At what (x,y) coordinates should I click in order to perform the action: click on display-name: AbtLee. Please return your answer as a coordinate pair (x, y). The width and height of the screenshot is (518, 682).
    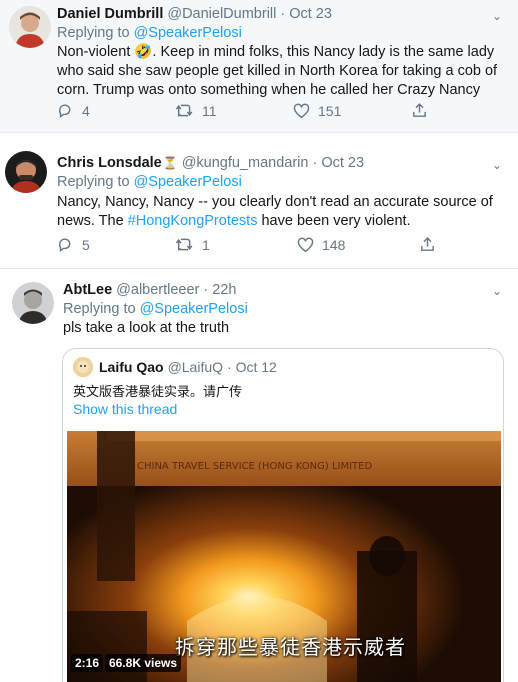
    Looking at the image, I should click on (87, 290).